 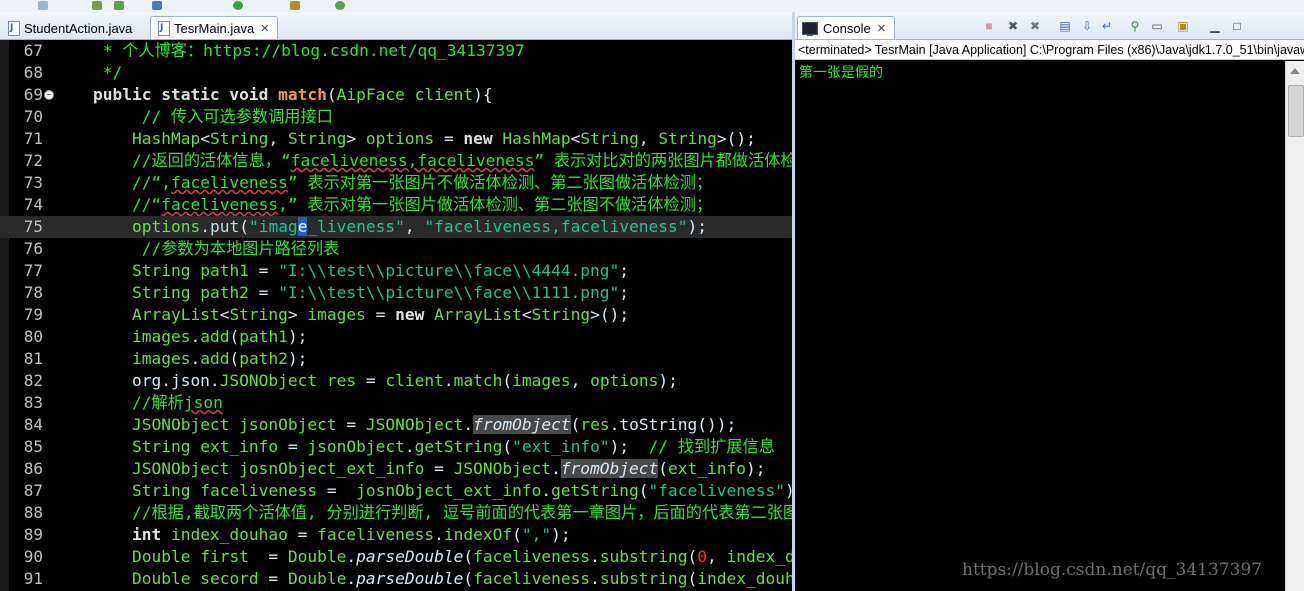 I want to click on code-token: //参数为本地图片路径列表, so click(x=197, y=248).